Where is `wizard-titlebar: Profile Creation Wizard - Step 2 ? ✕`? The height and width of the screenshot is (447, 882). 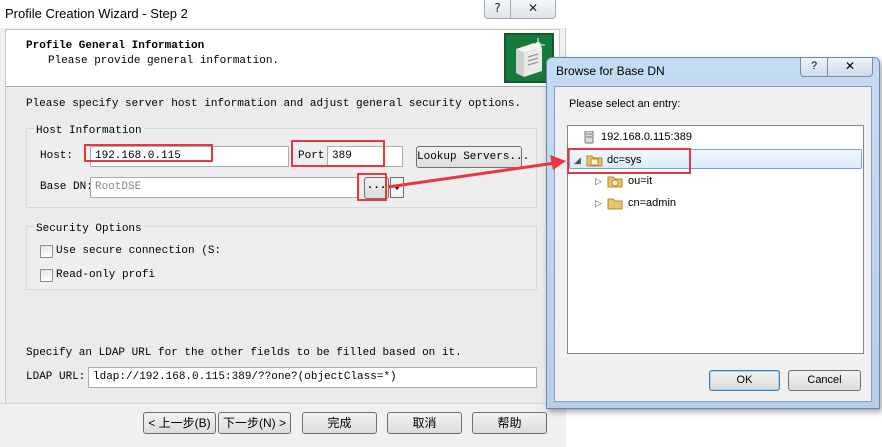 wizard-titlebar: Profile Creation Wizard - Step 2 ? ✕ is located at coordinates (283, 14).